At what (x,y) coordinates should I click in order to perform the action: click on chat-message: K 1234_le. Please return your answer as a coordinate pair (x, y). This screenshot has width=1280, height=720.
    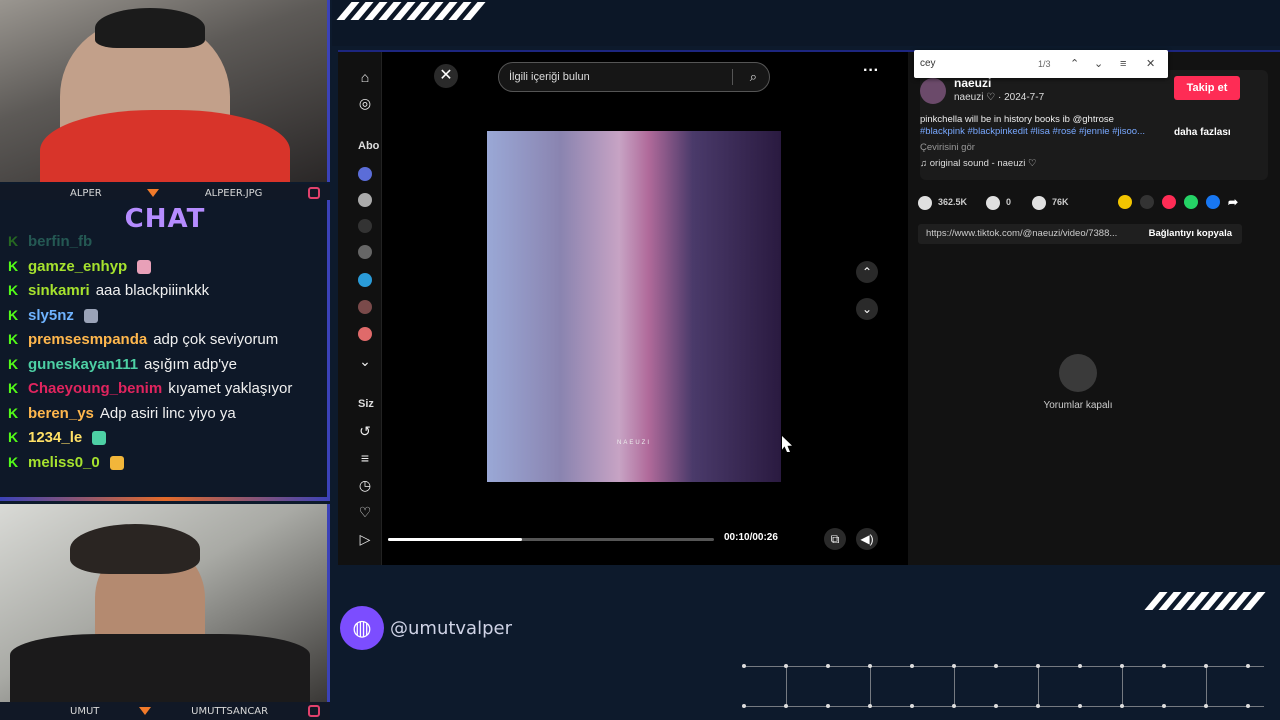
    Looking at the image, I should click on (166, 437).